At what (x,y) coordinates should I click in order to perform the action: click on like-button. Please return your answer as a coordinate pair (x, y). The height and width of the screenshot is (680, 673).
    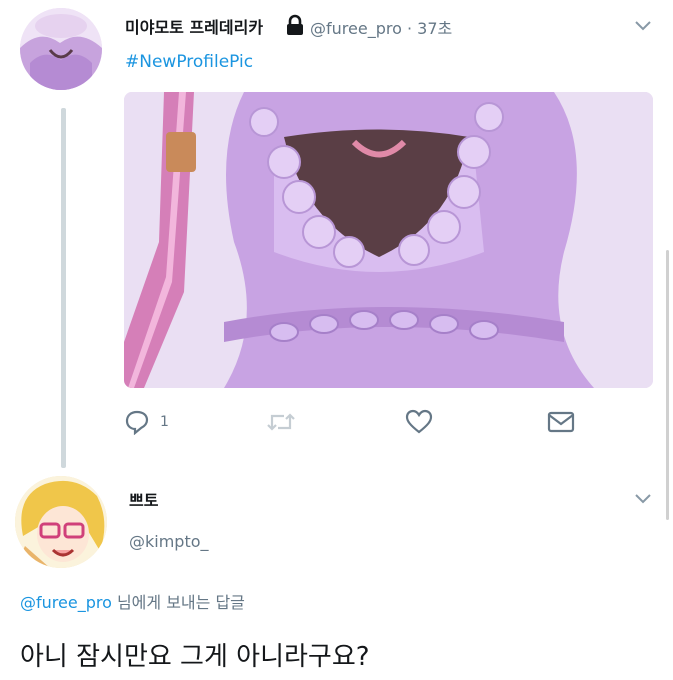
    Looking at the image, I should click on (419, 422).